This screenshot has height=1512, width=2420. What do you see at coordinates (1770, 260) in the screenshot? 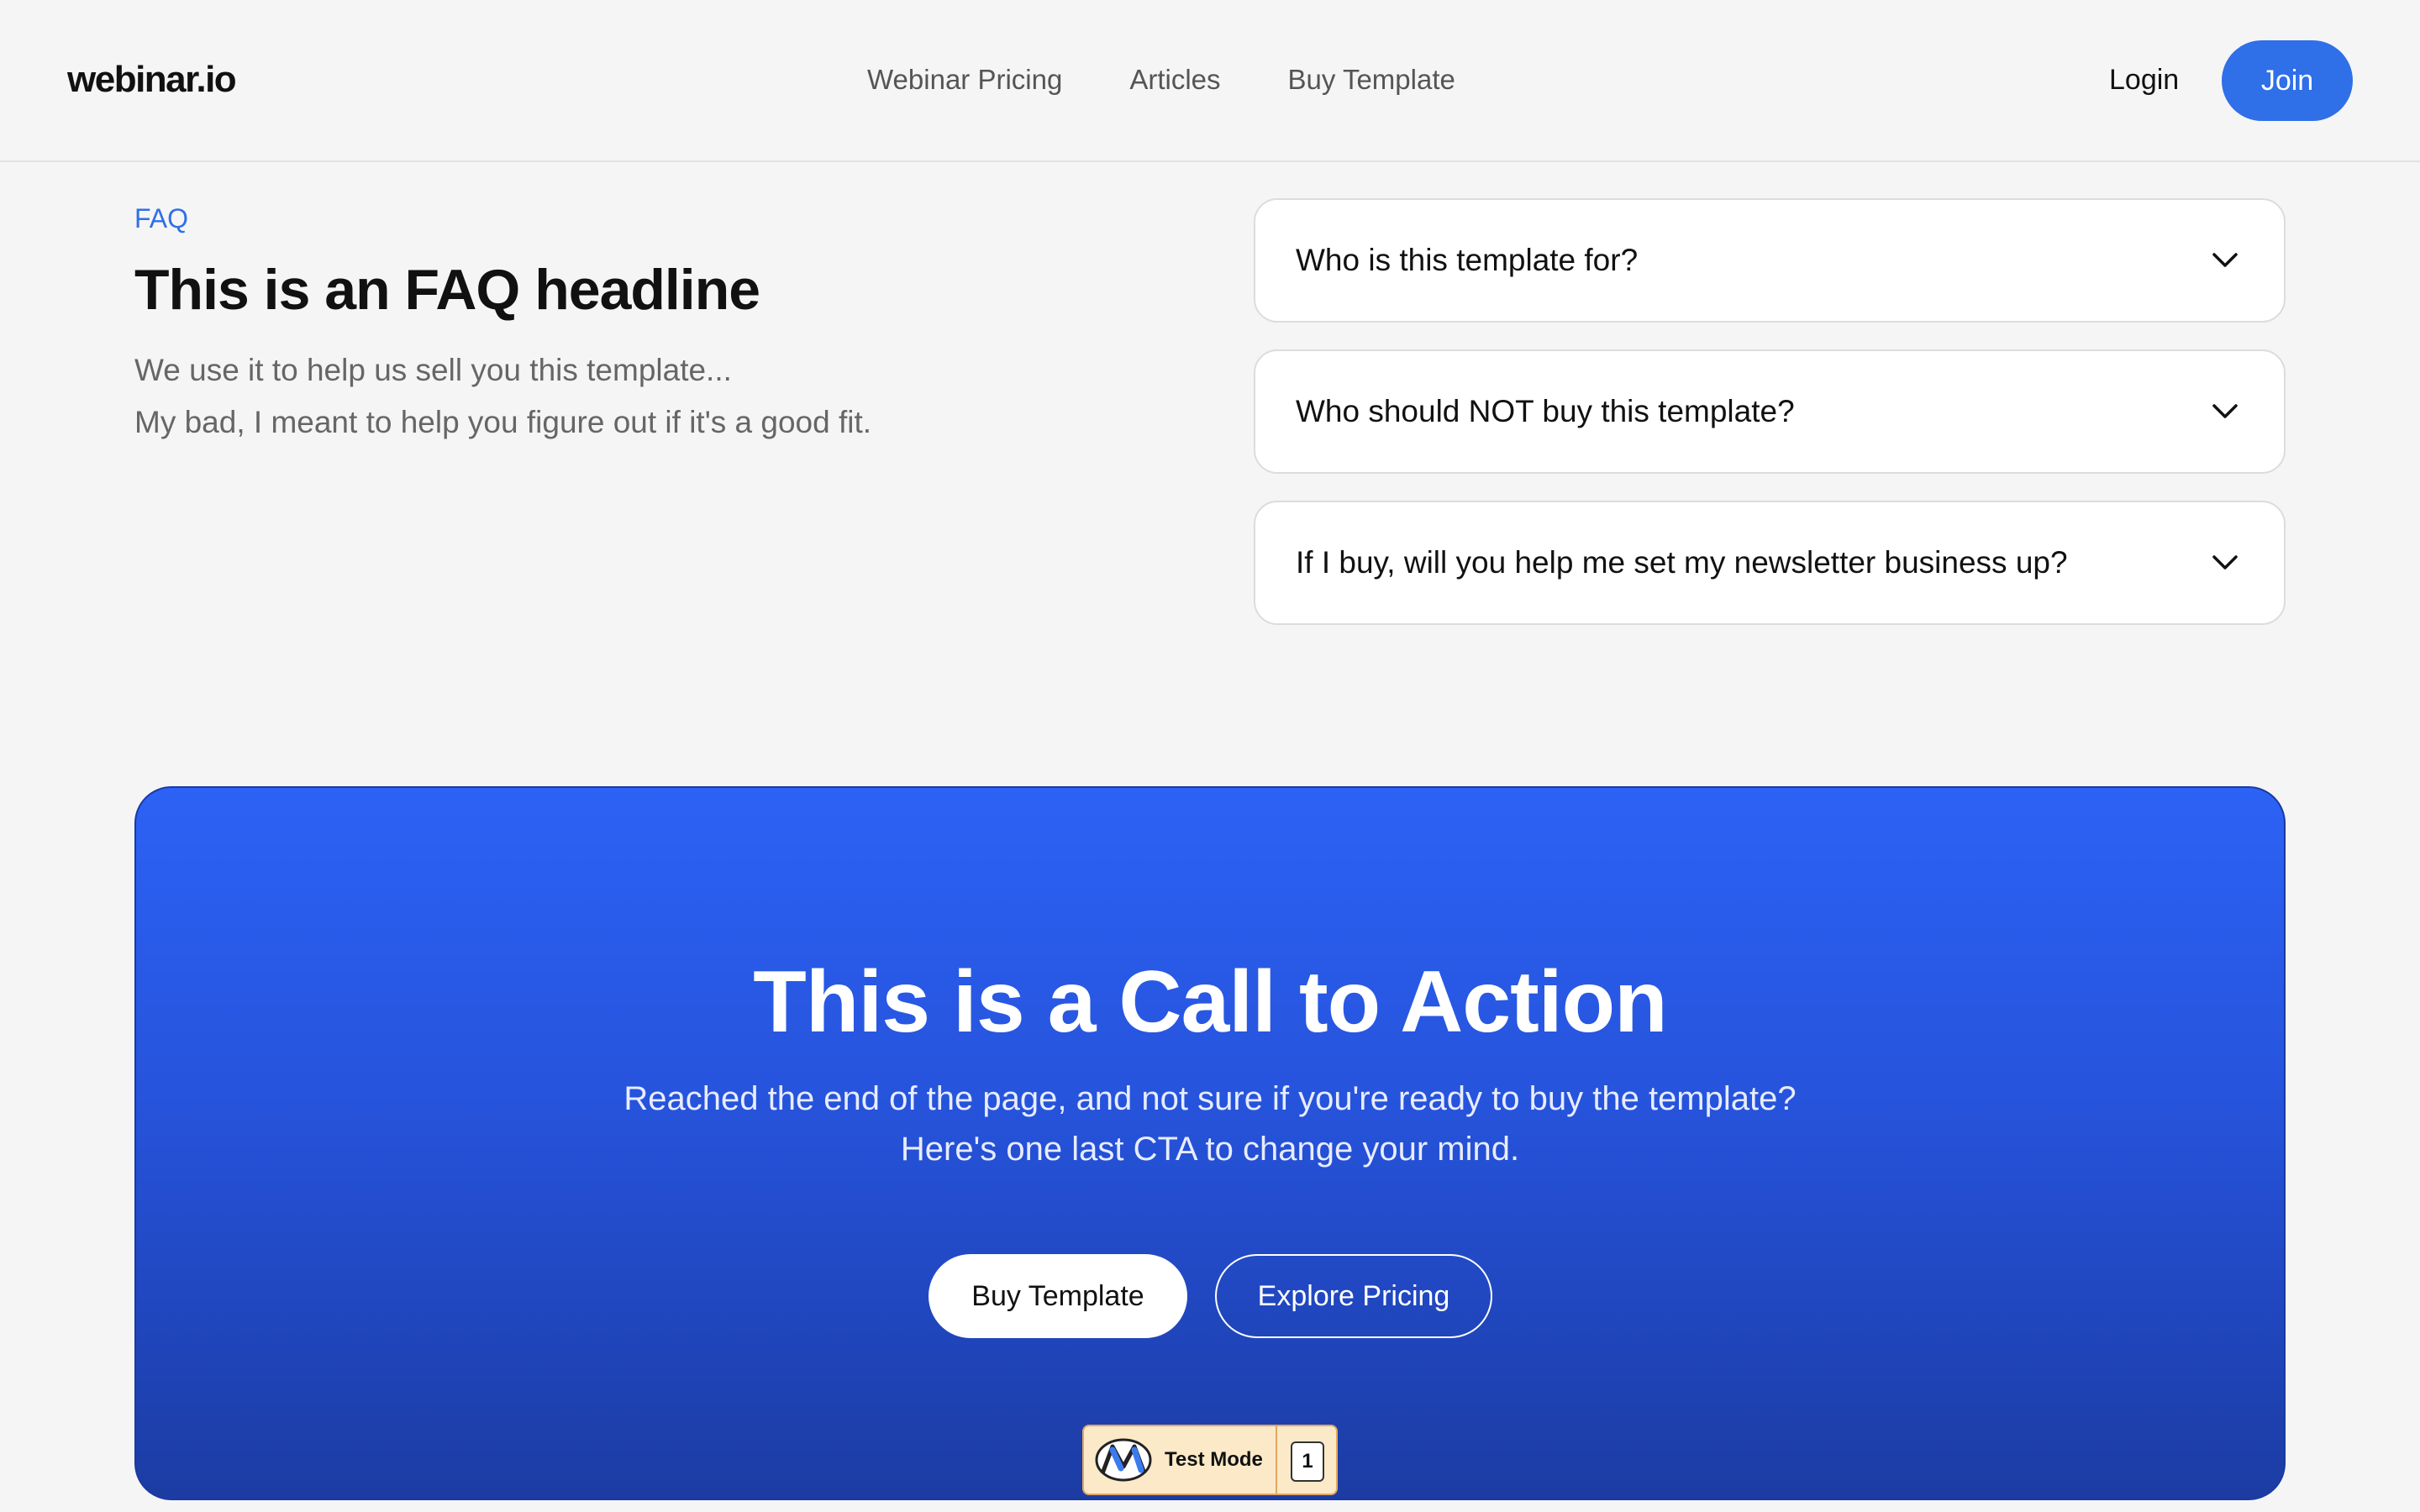
I see `faq-question-1: Who is this template for?` at bounding box center [1770, 260].